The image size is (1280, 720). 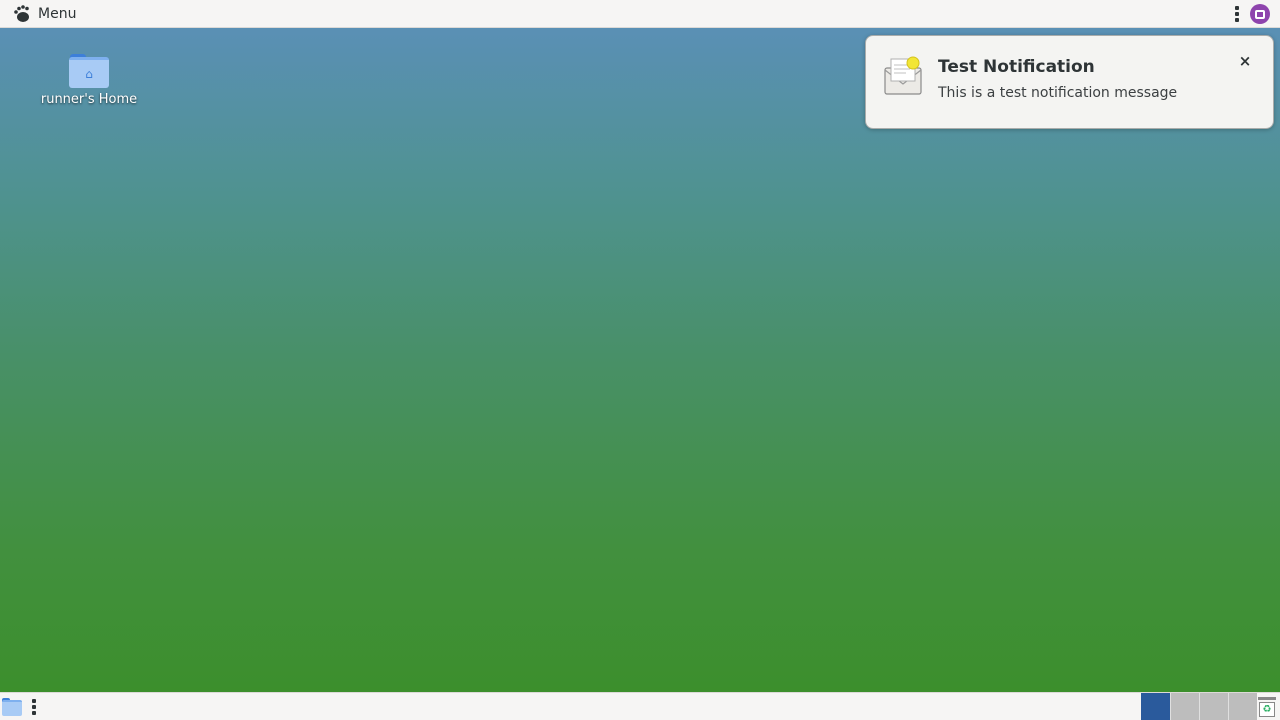 I want to click on trash-icon: ♻, so click(x=1267, y=707).